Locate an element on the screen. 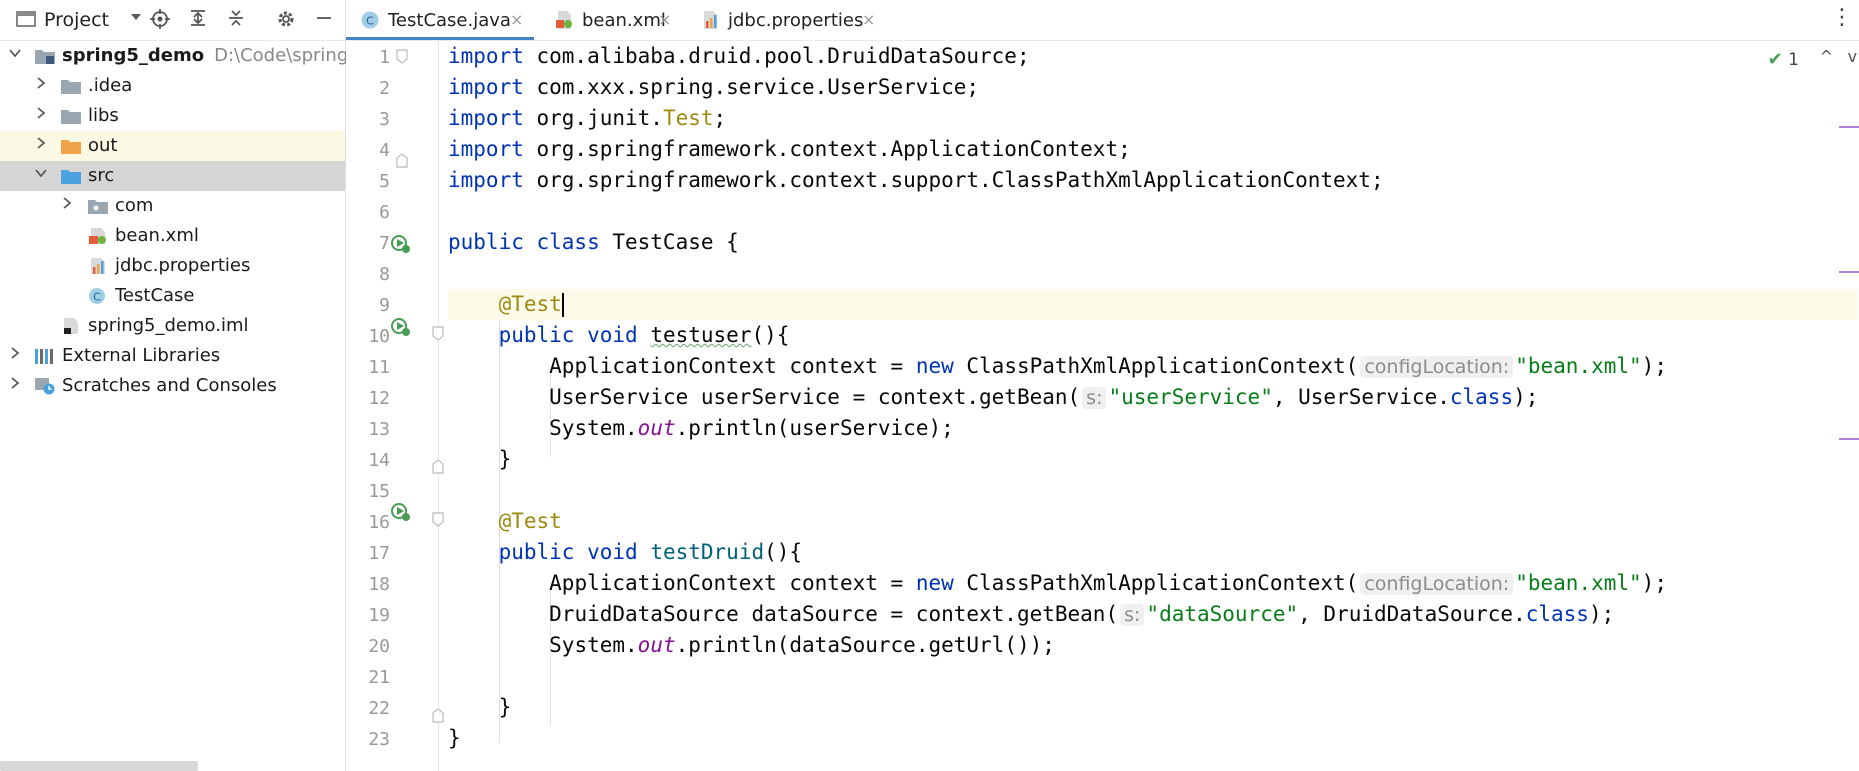 The image size is (1859, 771). tree-item-testcase: C TestCase is located at coordinates (172, 296).